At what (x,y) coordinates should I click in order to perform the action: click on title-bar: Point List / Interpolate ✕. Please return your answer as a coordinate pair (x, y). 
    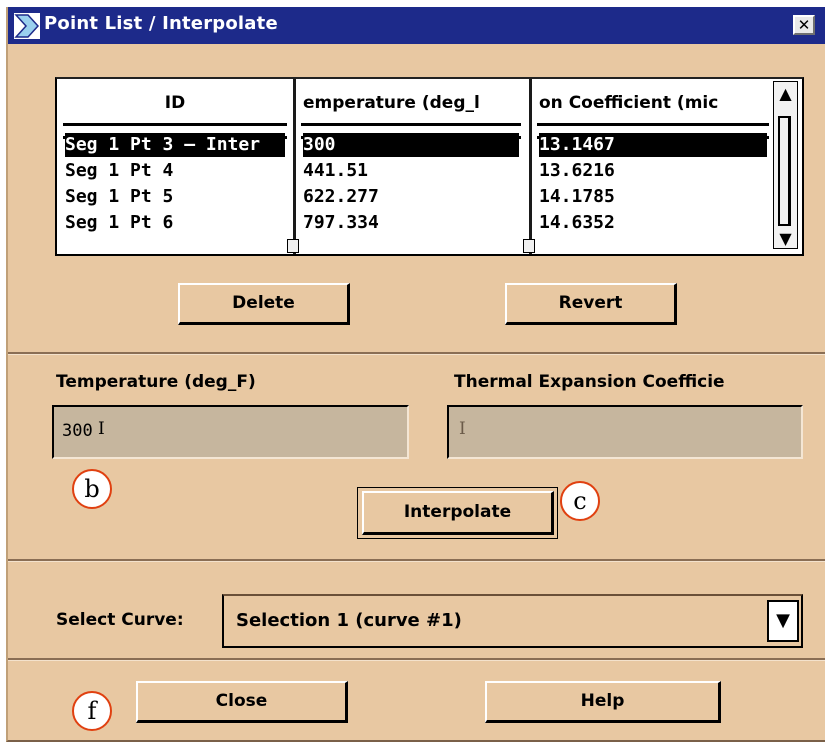
    Looking at the image, I should click on (416, 25).